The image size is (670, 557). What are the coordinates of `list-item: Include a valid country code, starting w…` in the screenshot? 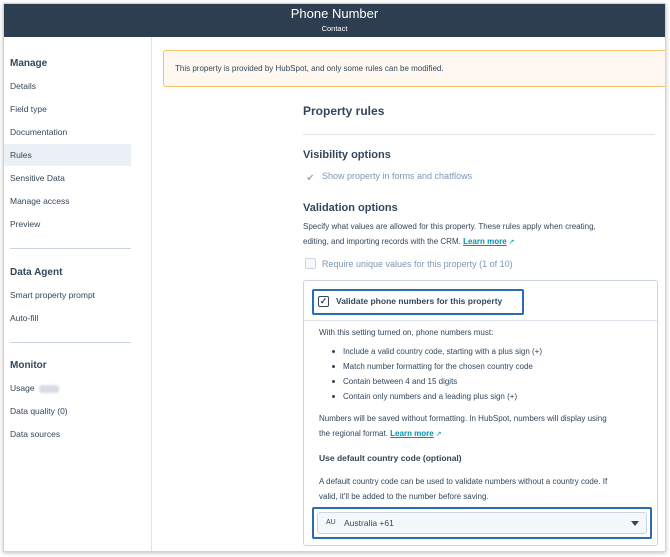 It's located at (437, 351).